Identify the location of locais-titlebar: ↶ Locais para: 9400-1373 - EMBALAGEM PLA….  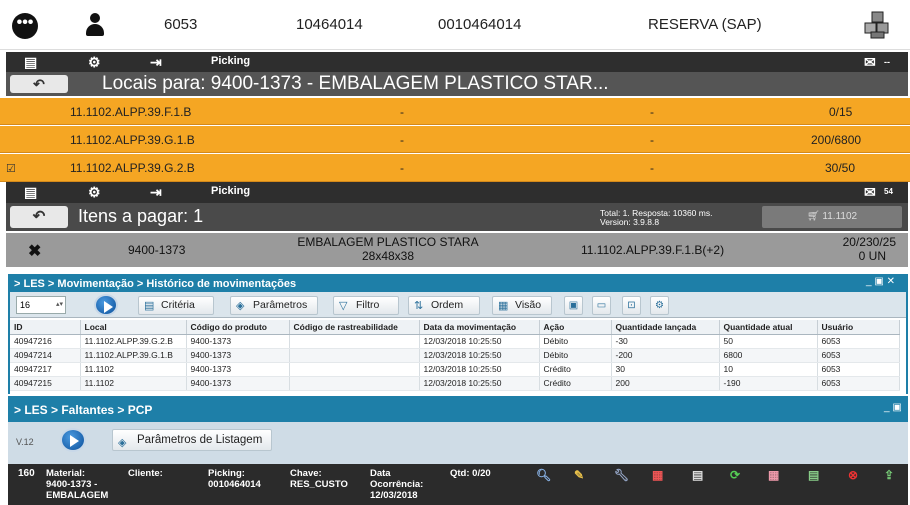
(457, 84).